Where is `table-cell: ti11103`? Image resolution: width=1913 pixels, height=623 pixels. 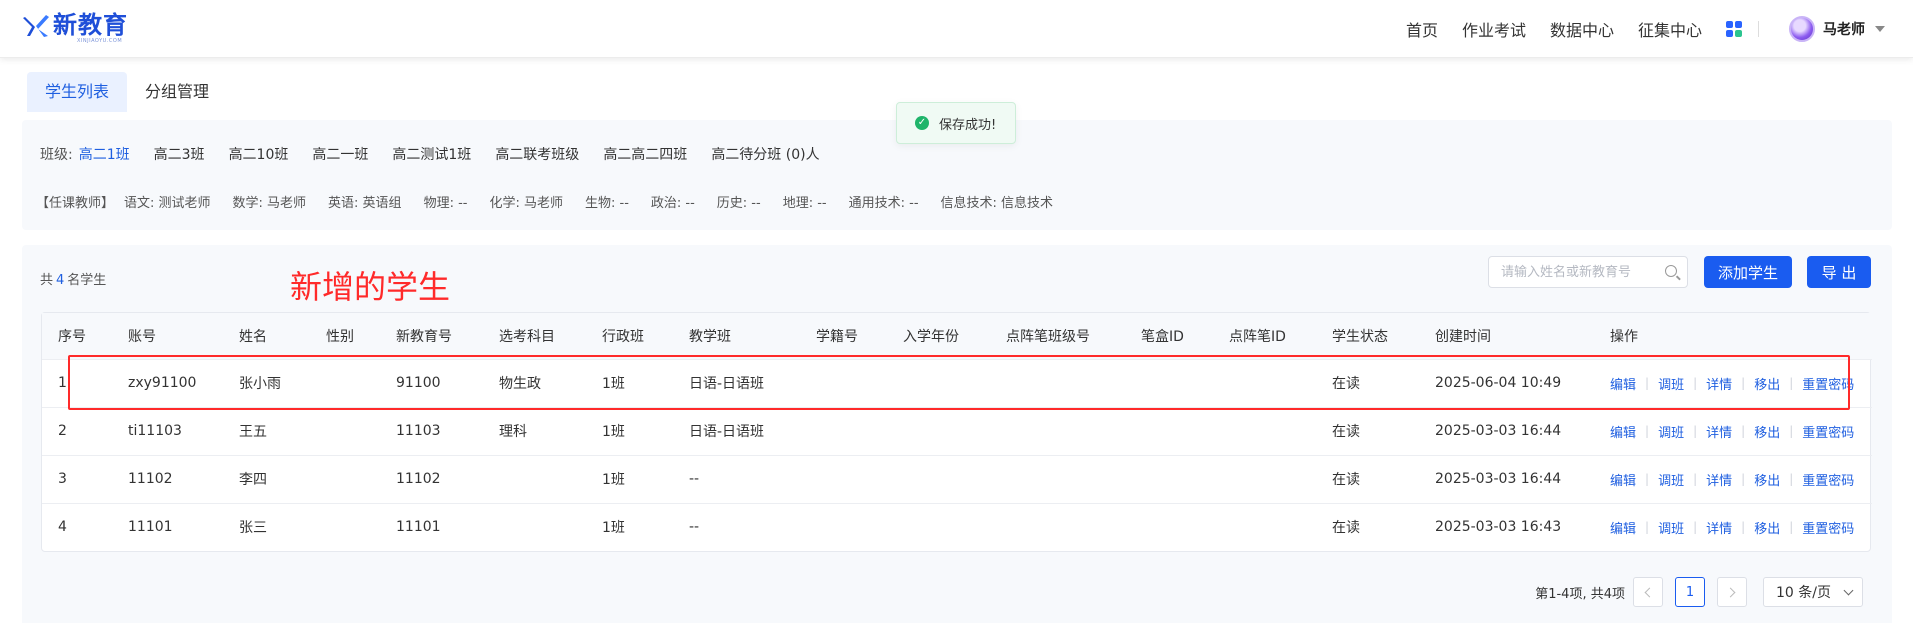
table-cell: ti11103 is located at coordinates (155, 431).